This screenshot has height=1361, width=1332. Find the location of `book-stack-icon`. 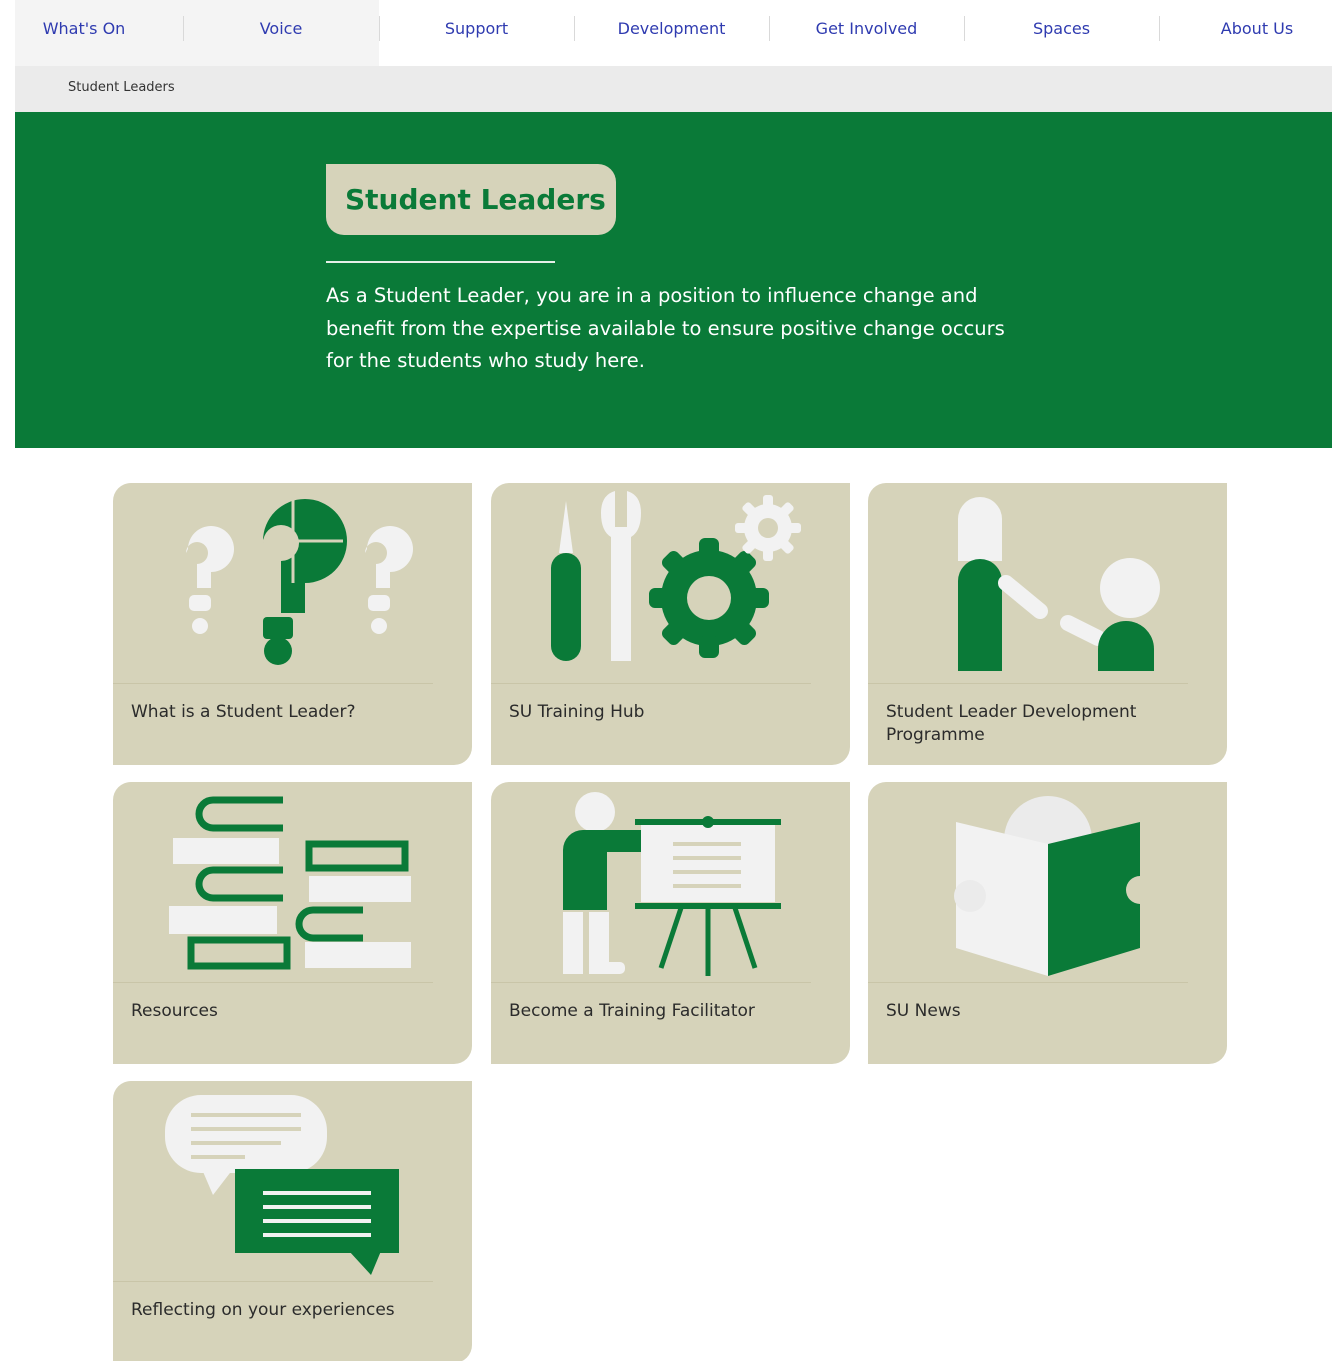

book-stack-icon is located at coordinates (292, 882).